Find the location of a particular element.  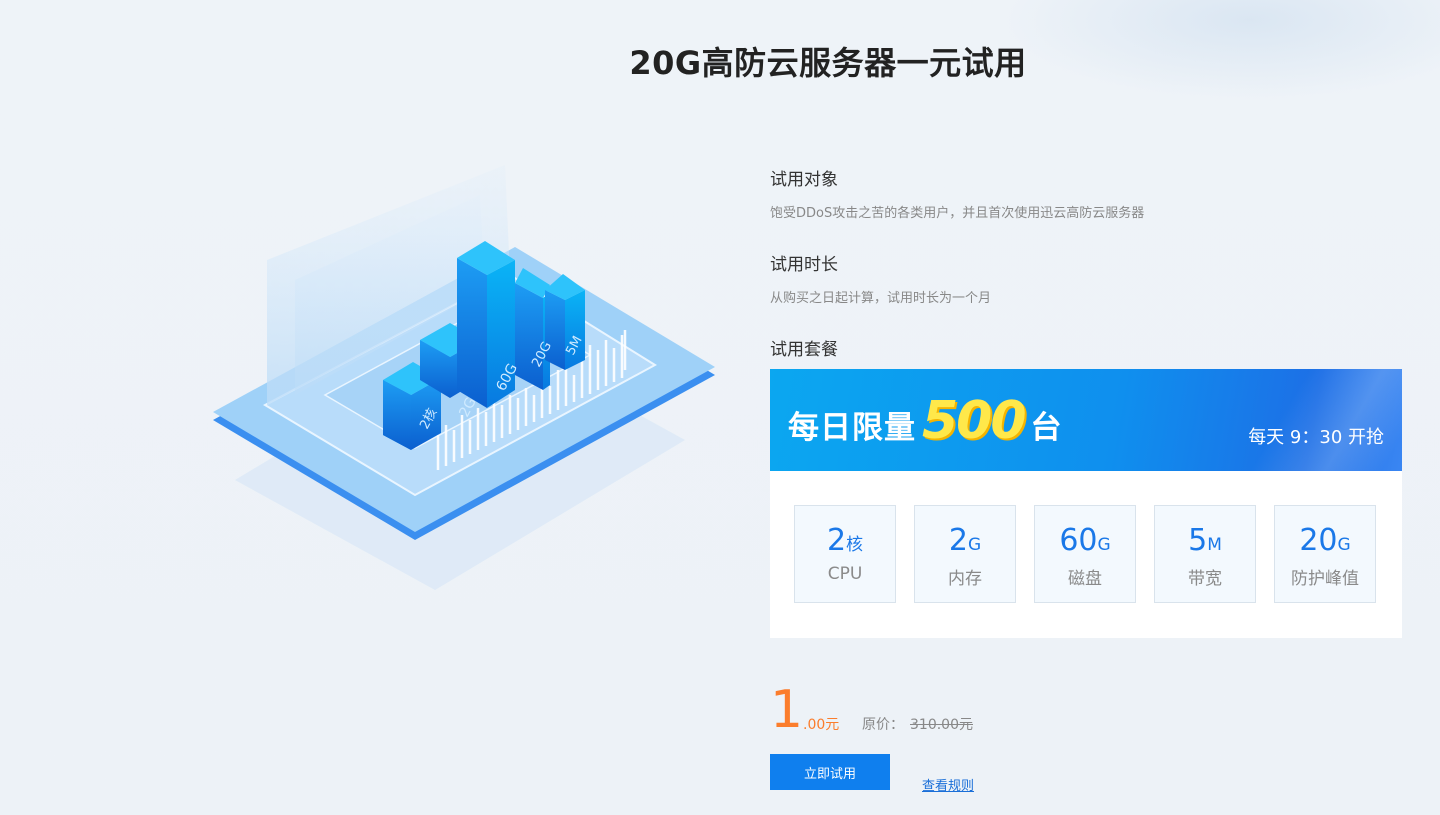

price-integer: 1 is located at coordinates (787, 710).